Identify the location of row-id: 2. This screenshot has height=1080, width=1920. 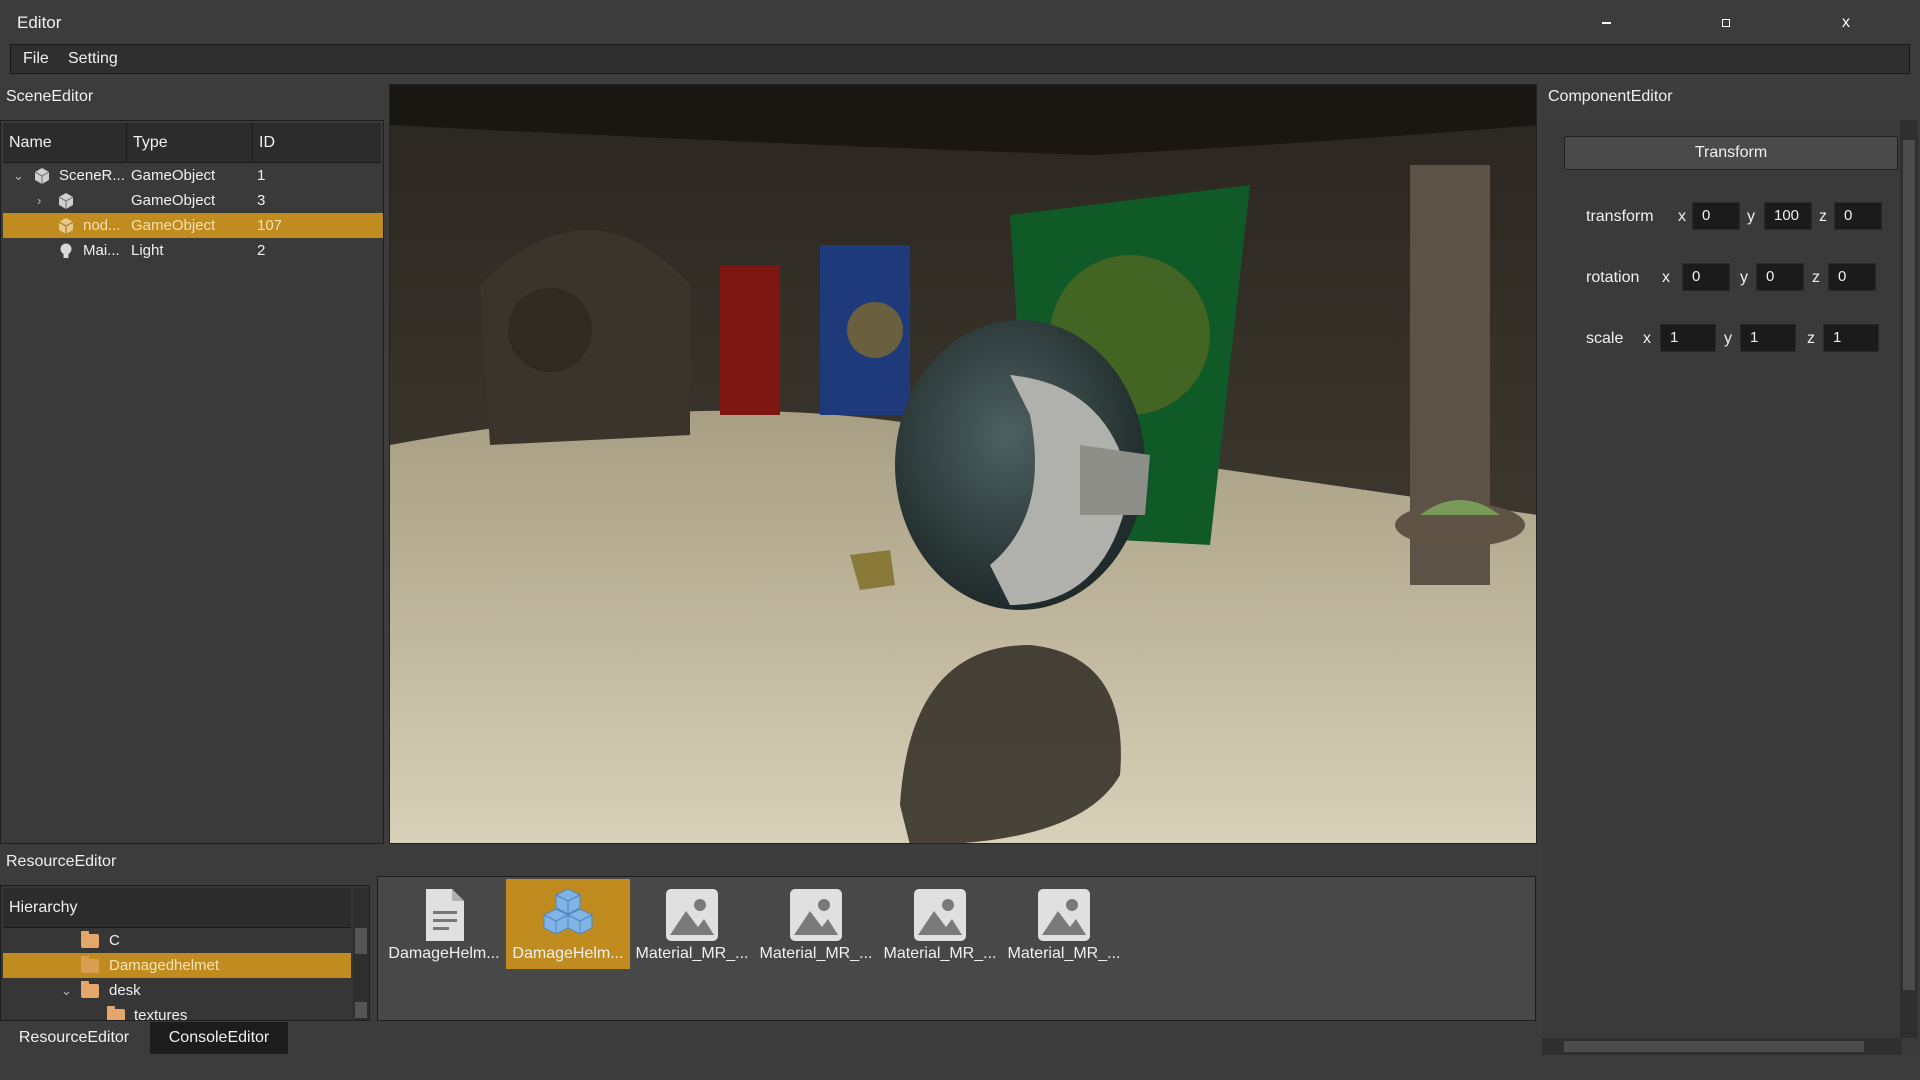
(261, 250).